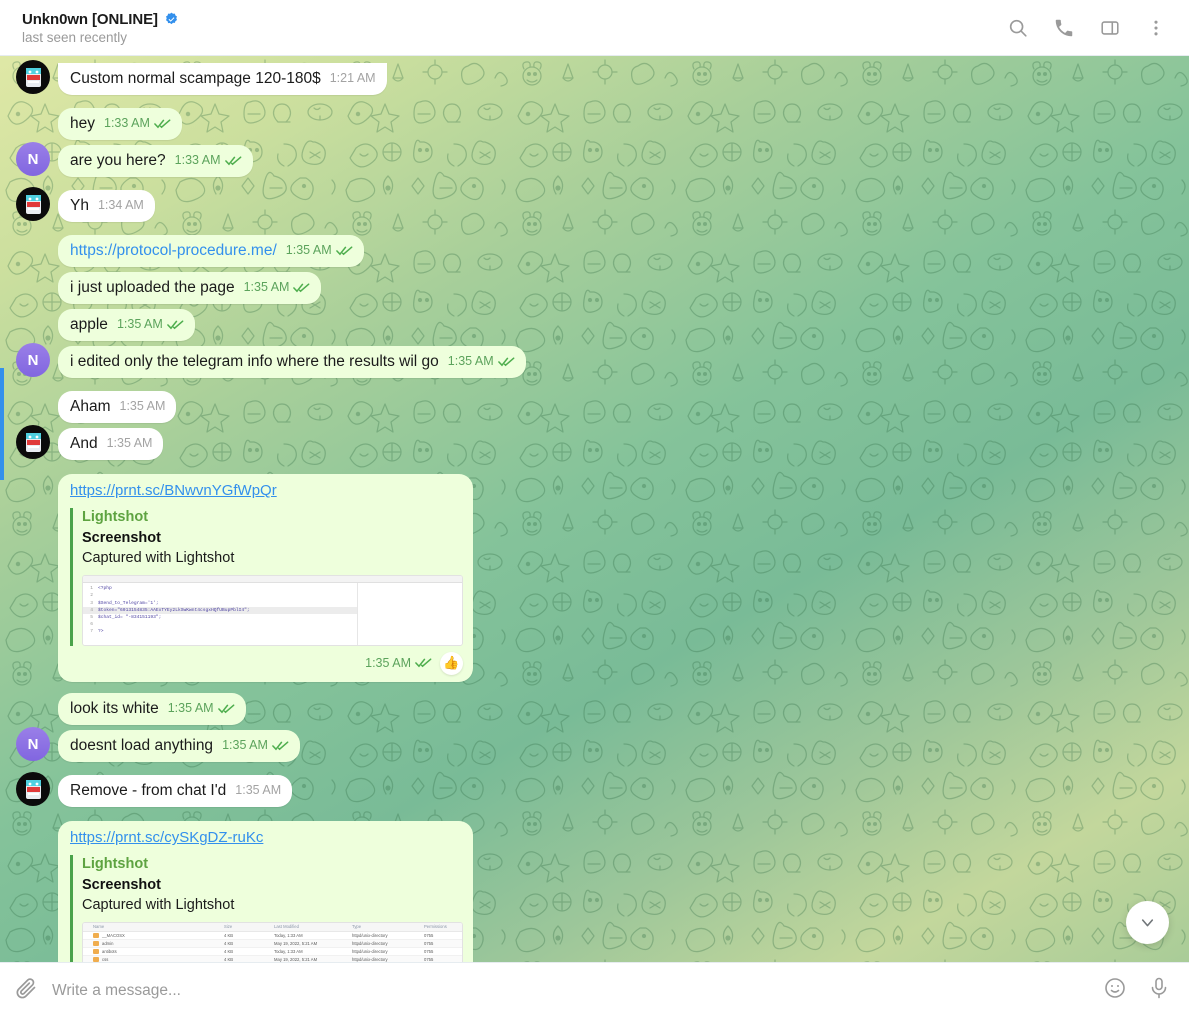  I want to click on scroll-to-bottom-button, so click(1147, 922).